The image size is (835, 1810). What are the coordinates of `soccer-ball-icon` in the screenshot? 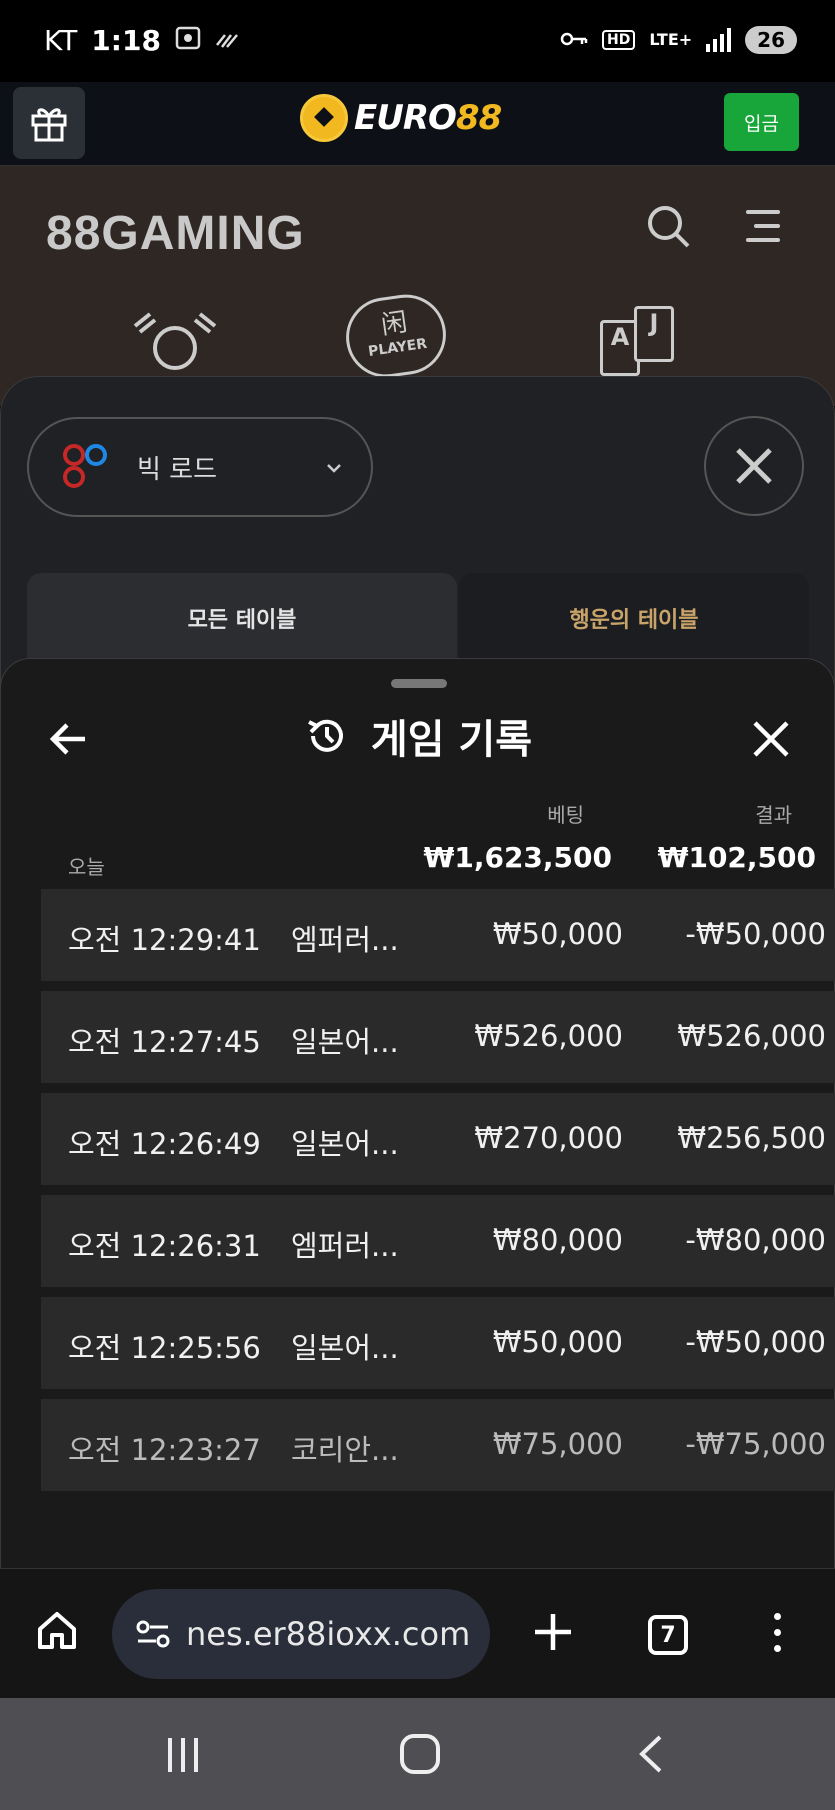 It's located at (324, 118).